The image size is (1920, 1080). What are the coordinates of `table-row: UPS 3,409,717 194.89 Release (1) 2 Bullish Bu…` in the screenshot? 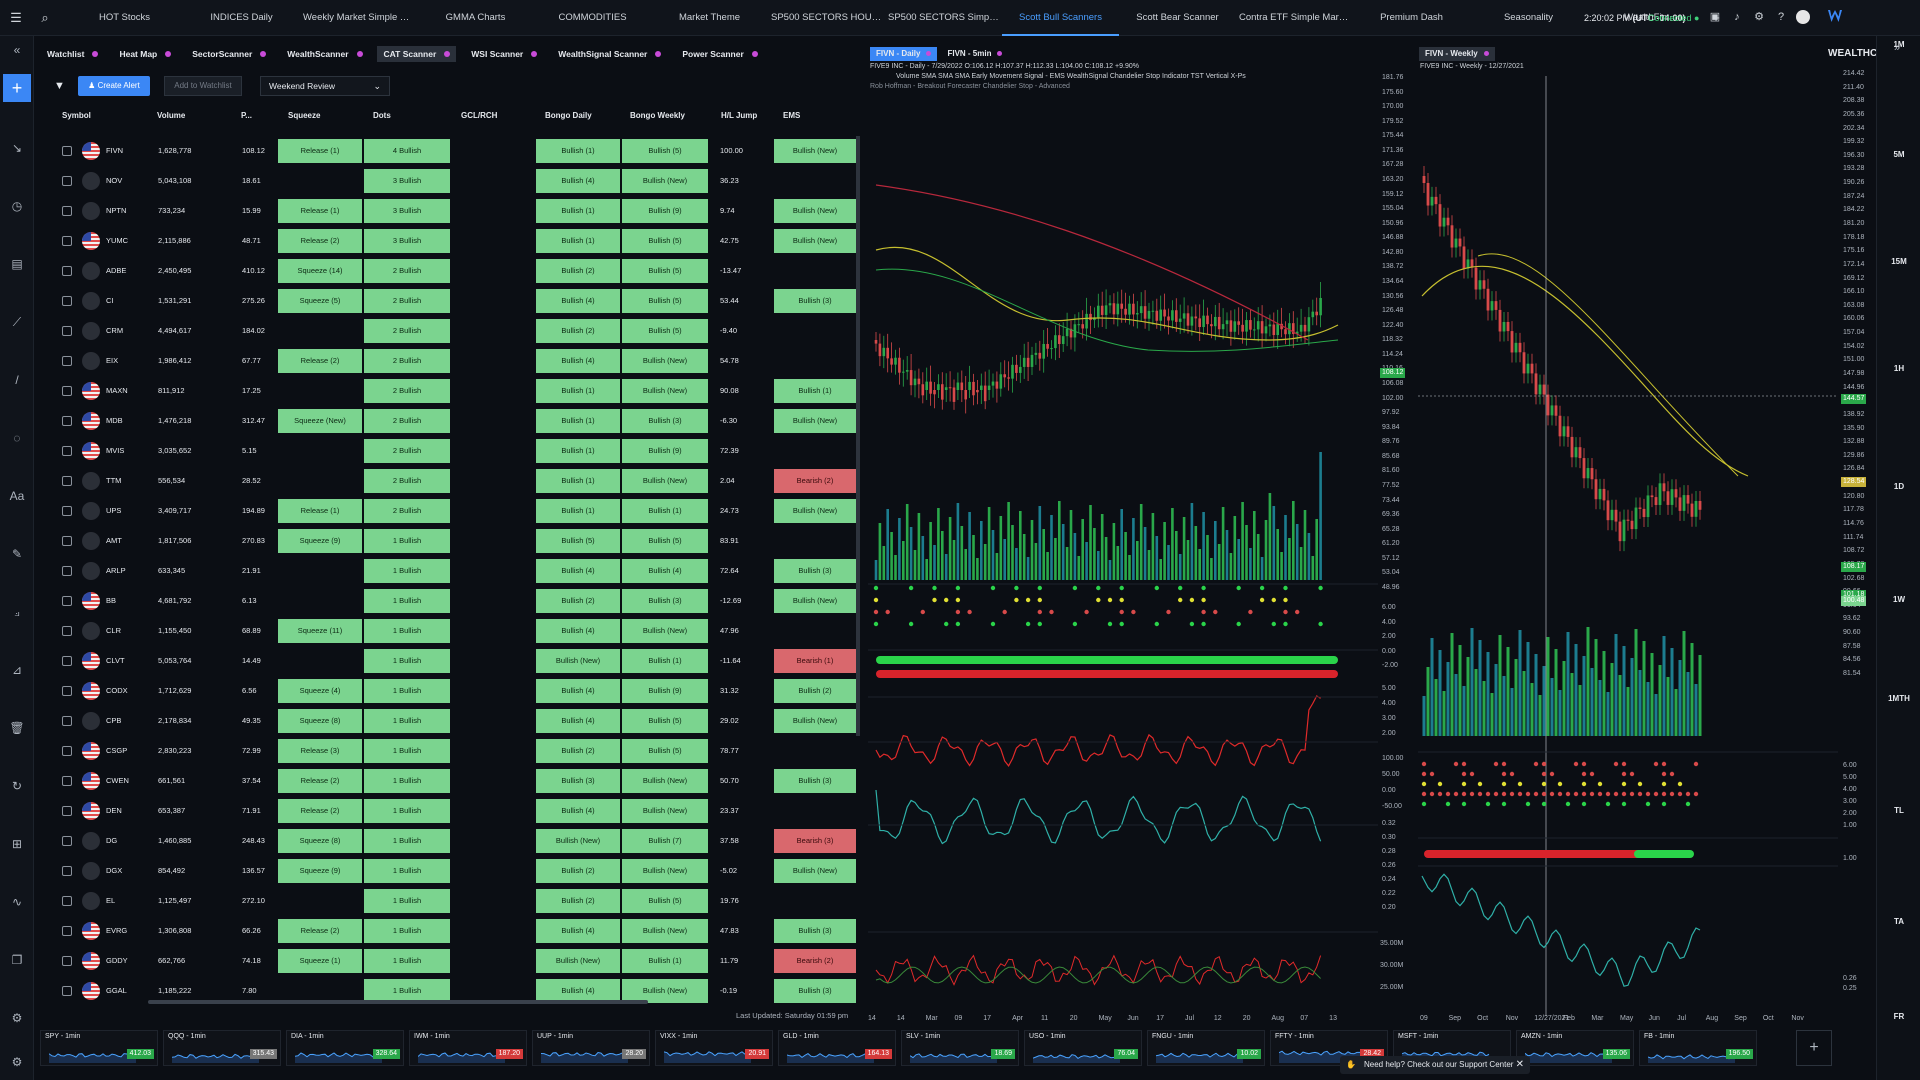 It's located at (450, 511).